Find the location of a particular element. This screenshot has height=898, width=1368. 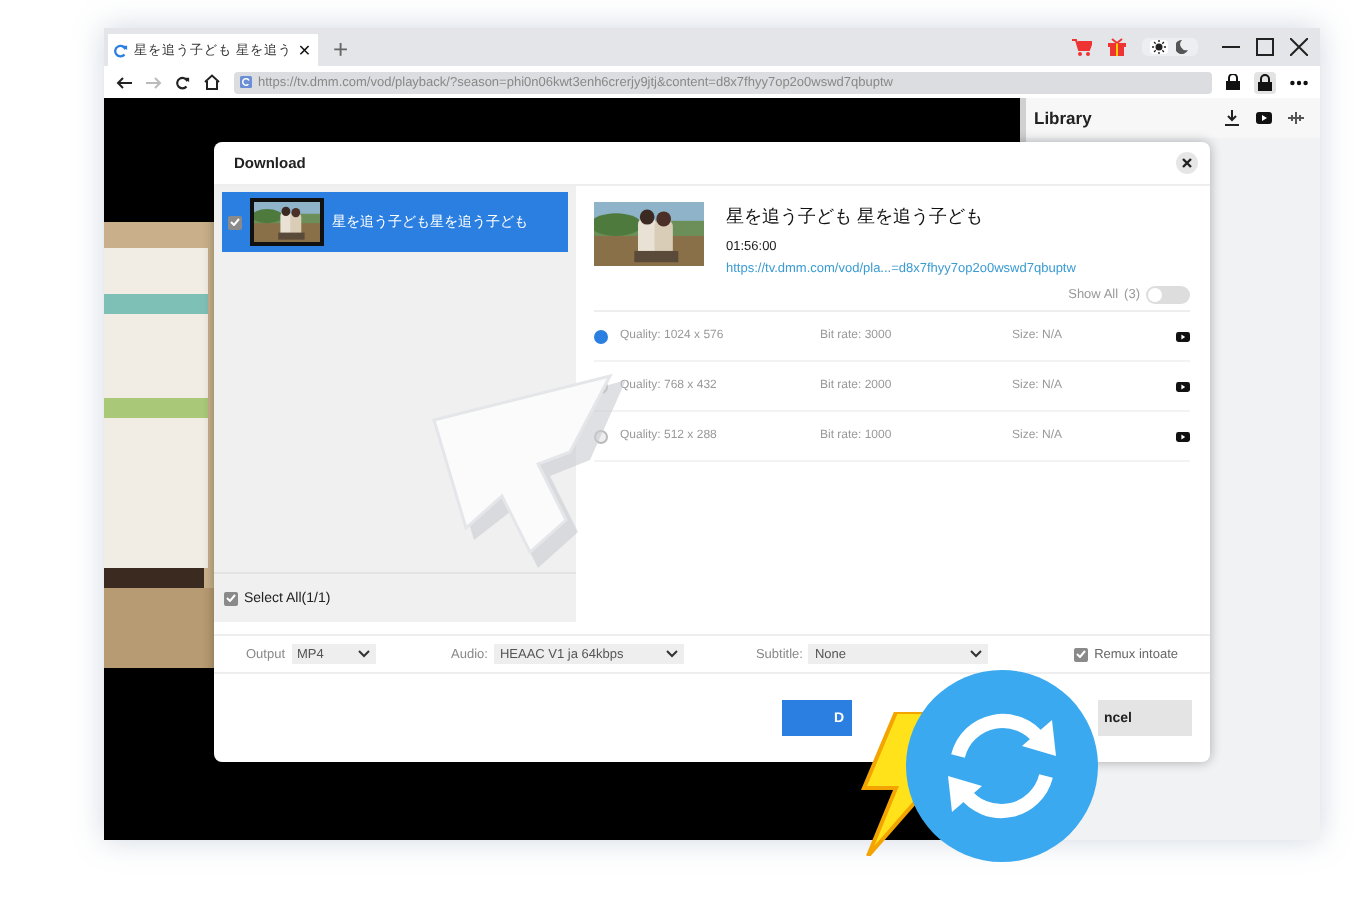

remux-checkbox is located at coordinates (1081, 654).